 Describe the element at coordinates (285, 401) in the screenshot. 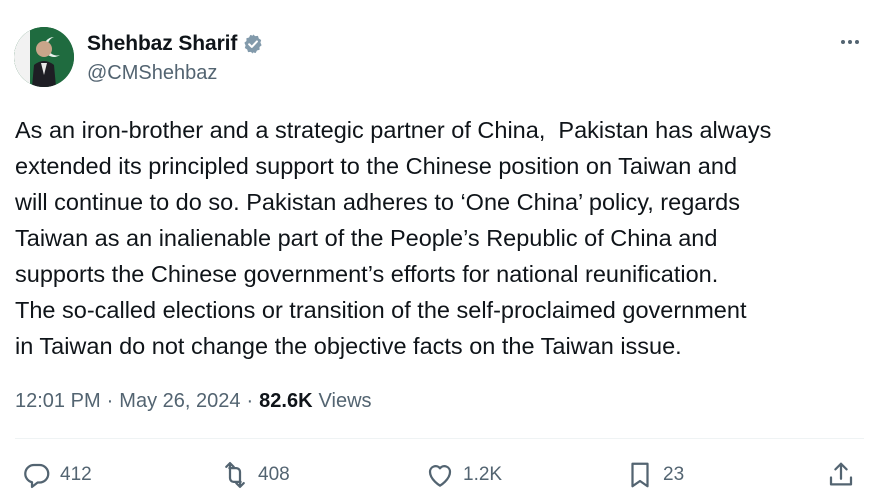

I see `views-count: 82.6K` at that location.